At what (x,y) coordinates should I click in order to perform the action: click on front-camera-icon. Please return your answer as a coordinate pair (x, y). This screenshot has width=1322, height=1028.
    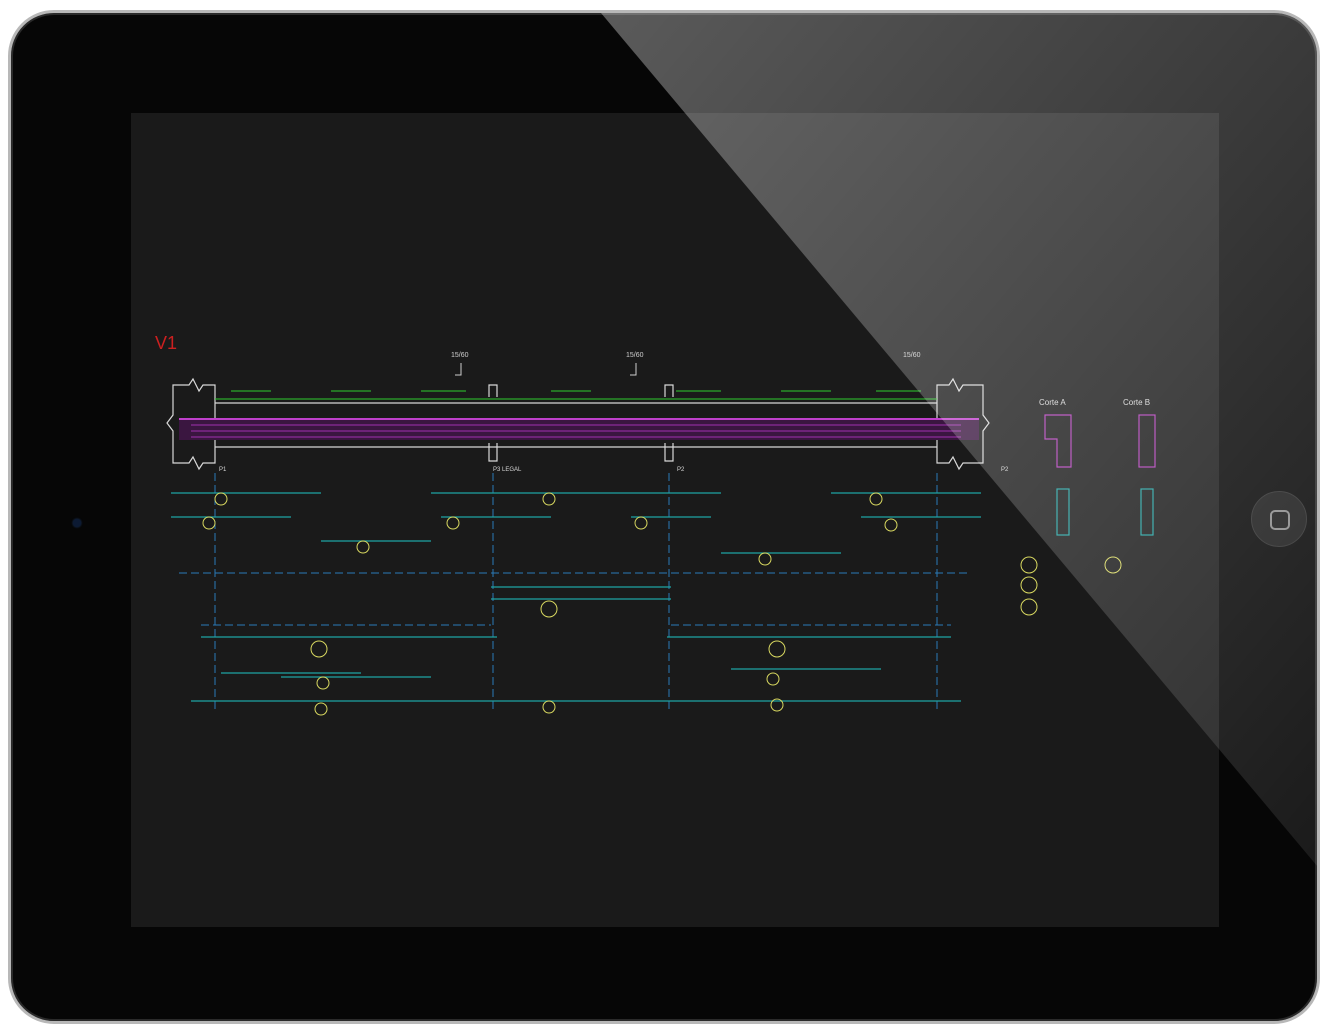
    Looking at the image, I should click on (77, 523).